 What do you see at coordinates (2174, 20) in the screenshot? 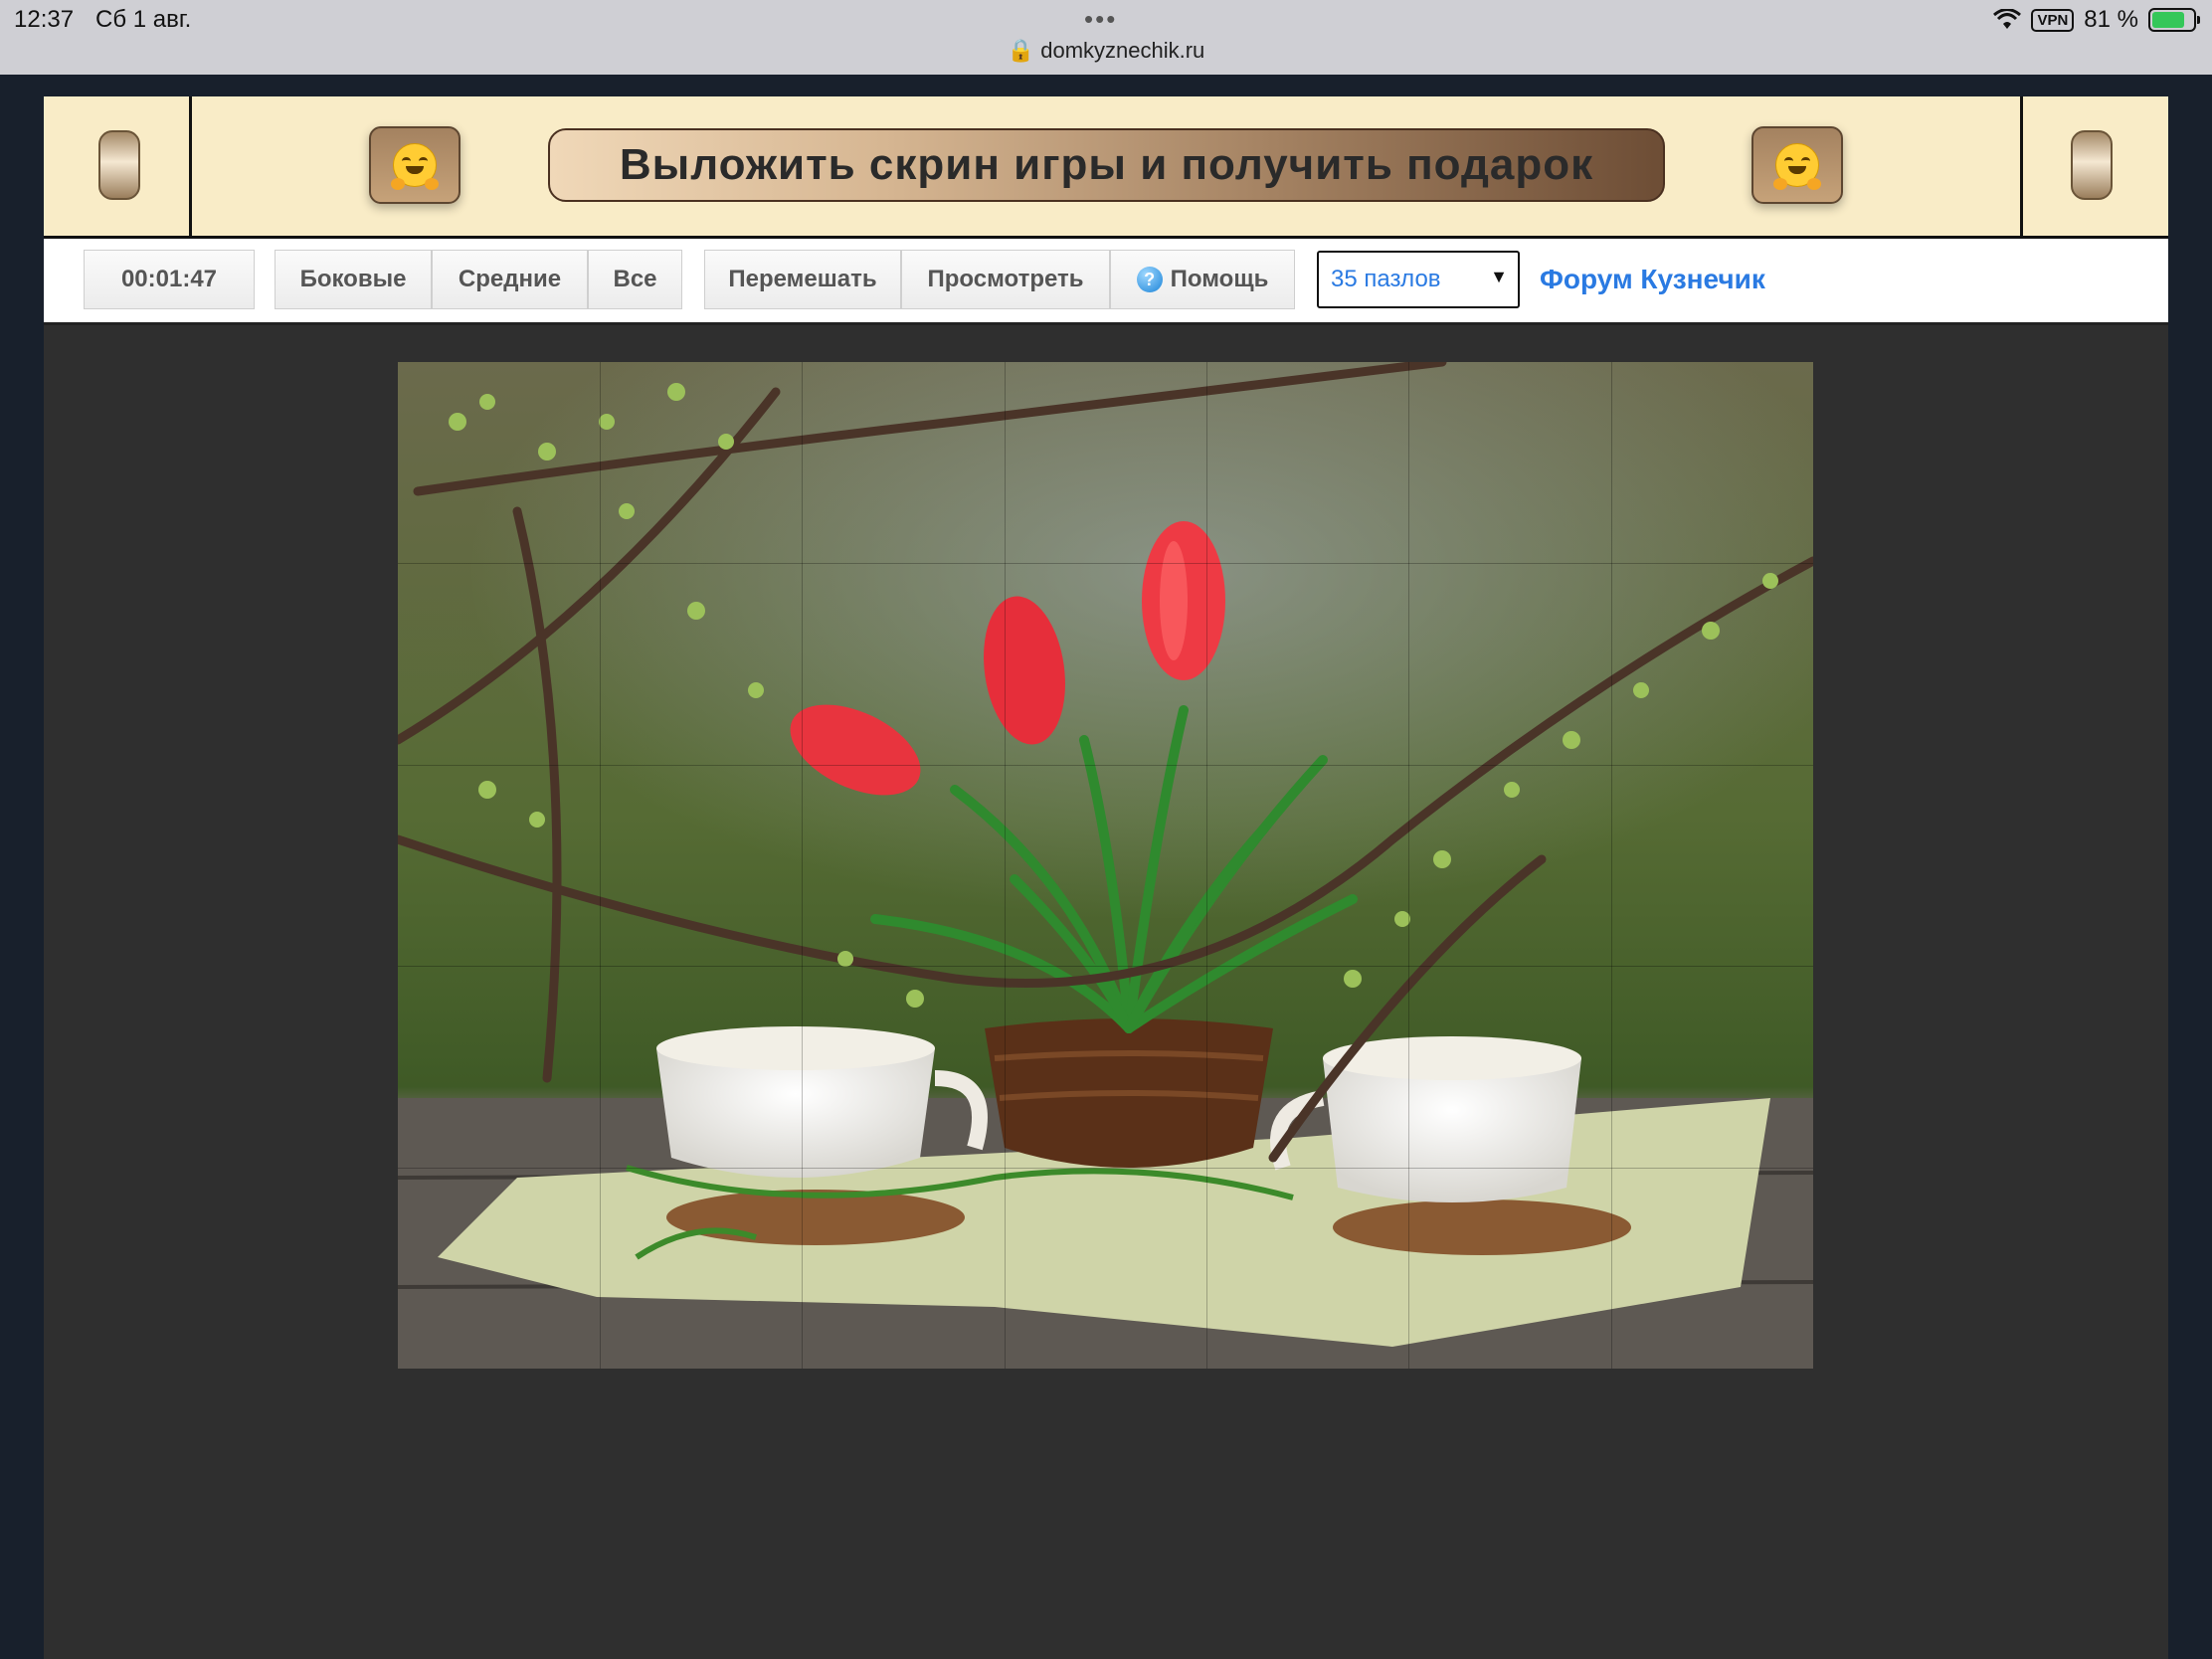
I see `battery-icon` at bounding box center [2174, 20].